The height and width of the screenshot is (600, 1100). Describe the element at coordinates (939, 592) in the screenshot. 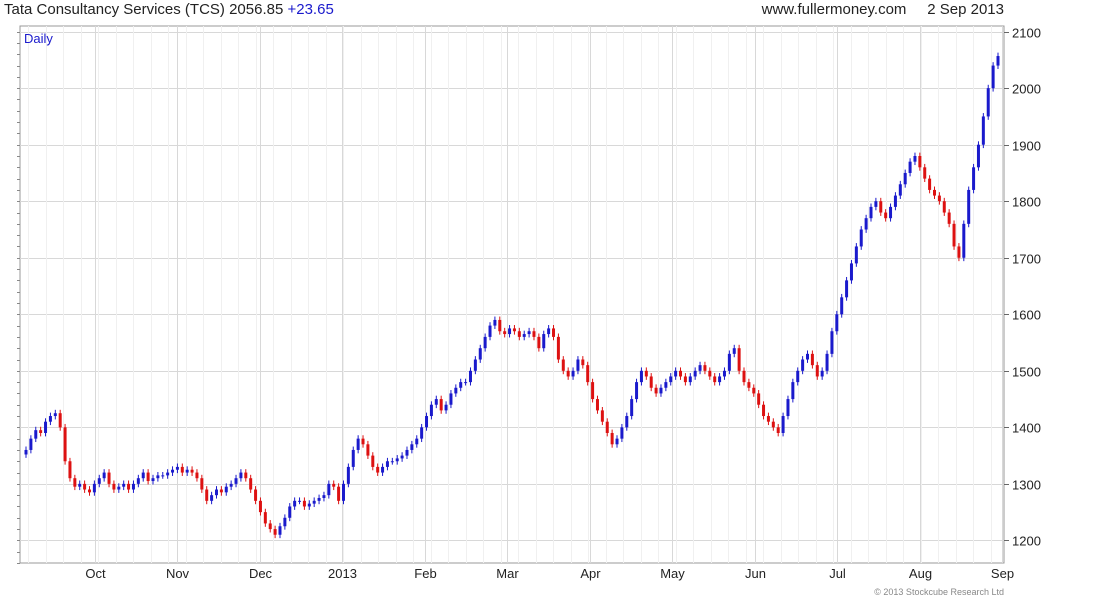

I see `copyright: © 2013 Stockcube Research Ltd` at that location.